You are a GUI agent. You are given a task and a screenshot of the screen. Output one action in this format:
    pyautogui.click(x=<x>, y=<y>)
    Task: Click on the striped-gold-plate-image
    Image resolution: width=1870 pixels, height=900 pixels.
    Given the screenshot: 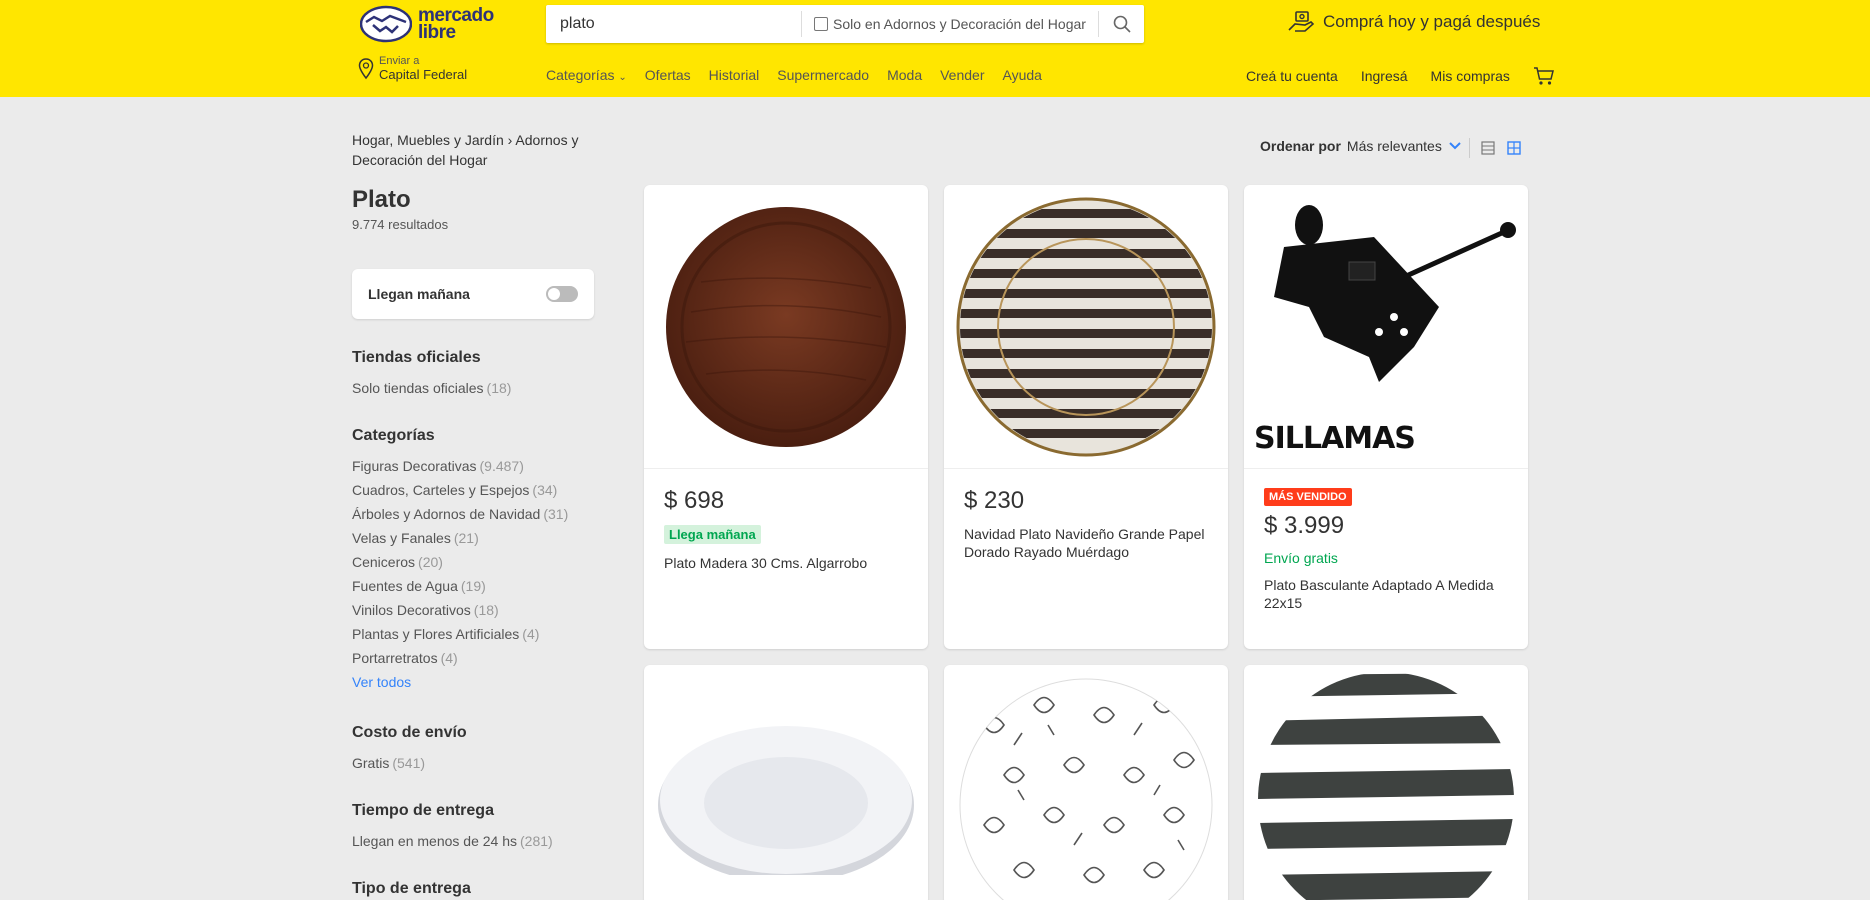 What is the action you would take?
    pyautogui.click(x=1086, y=326)
    